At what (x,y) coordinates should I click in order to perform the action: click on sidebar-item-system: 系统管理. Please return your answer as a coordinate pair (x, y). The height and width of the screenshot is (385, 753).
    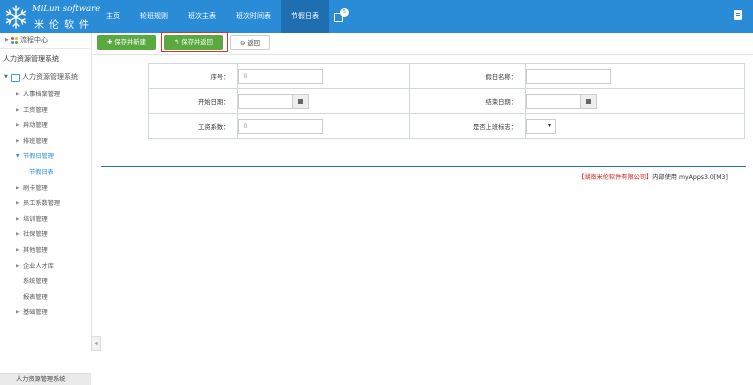
    Looking at the image, I should click on (45, 282).